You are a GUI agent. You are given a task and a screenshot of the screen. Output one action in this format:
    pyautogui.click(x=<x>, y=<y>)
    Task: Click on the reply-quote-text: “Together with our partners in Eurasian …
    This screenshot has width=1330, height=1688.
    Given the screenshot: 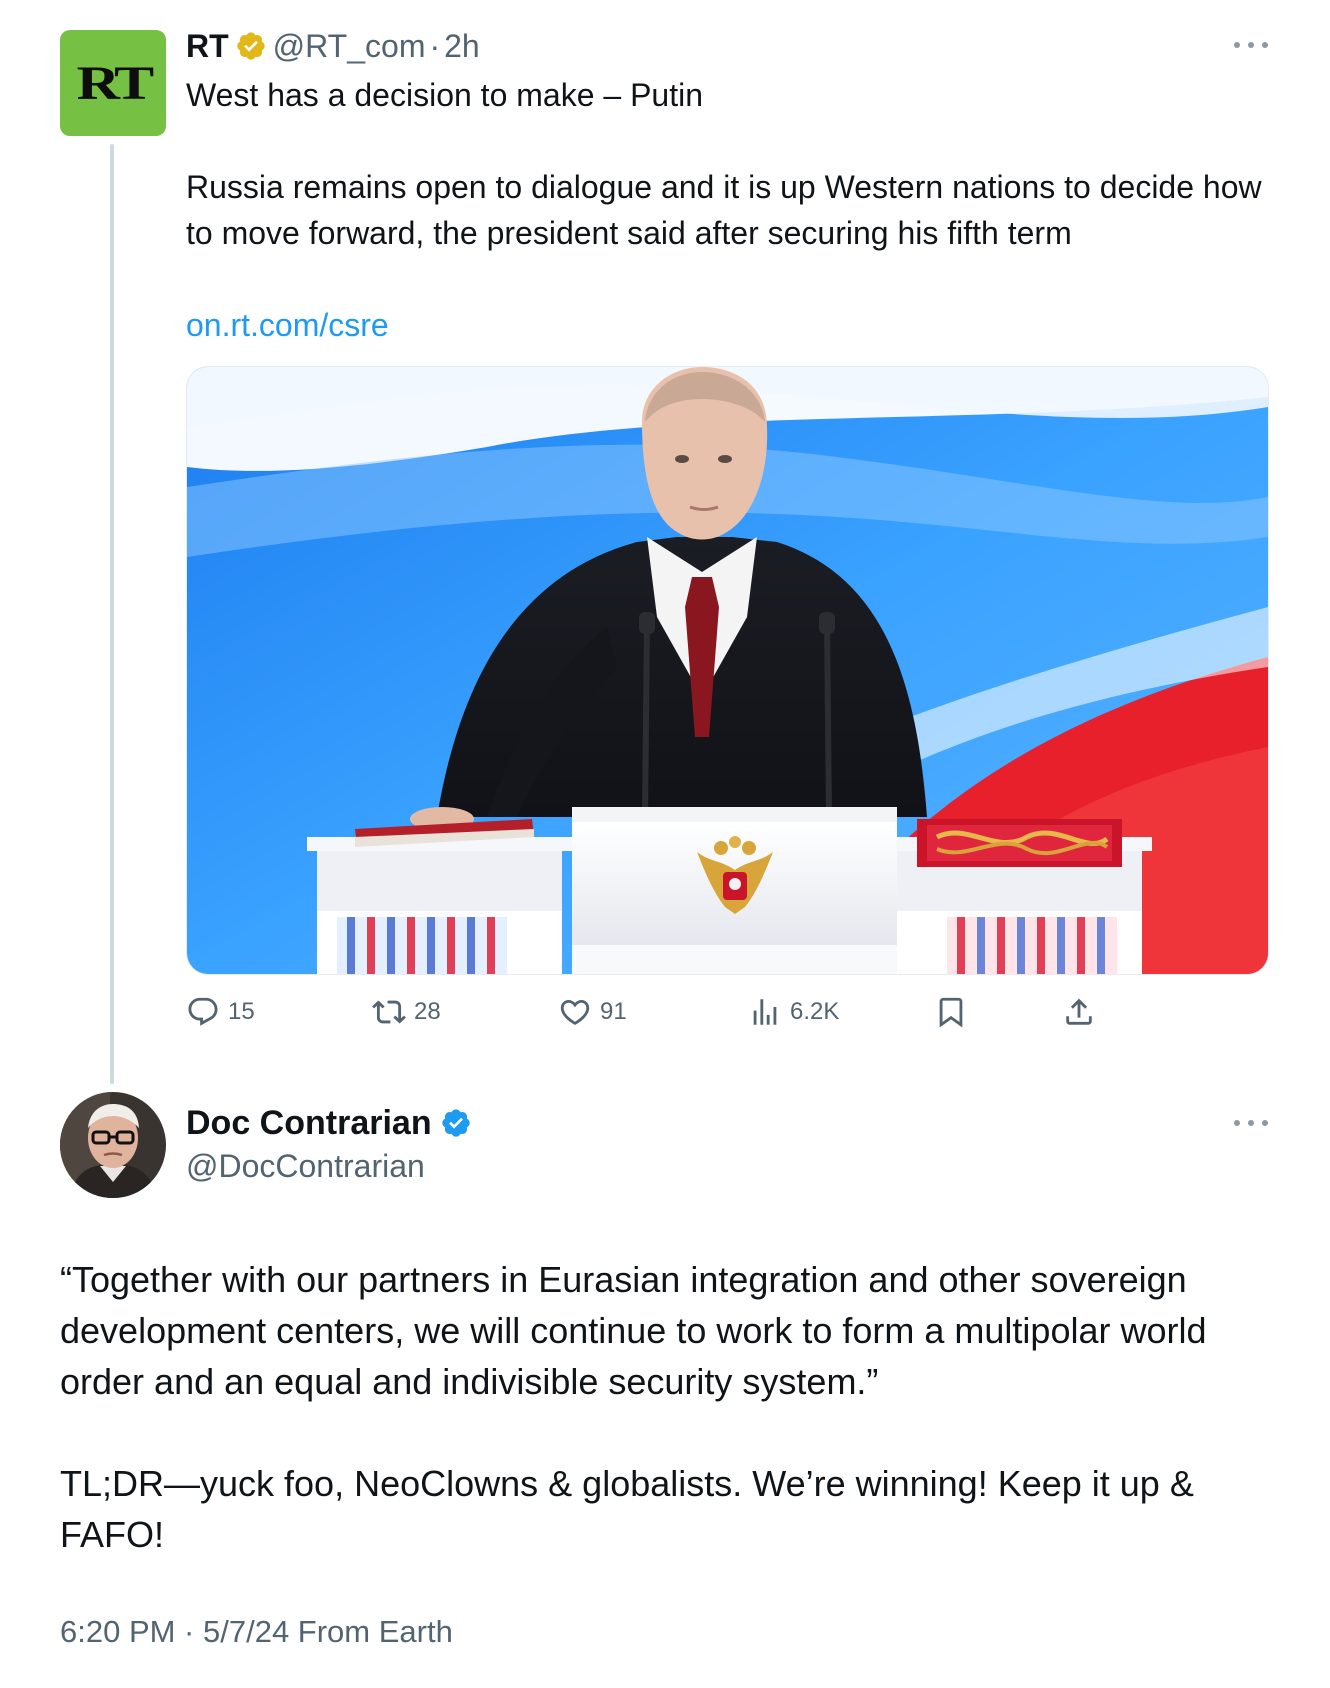 What is the action you would take?
    pyautogui.click(x=633, y=1330)
    